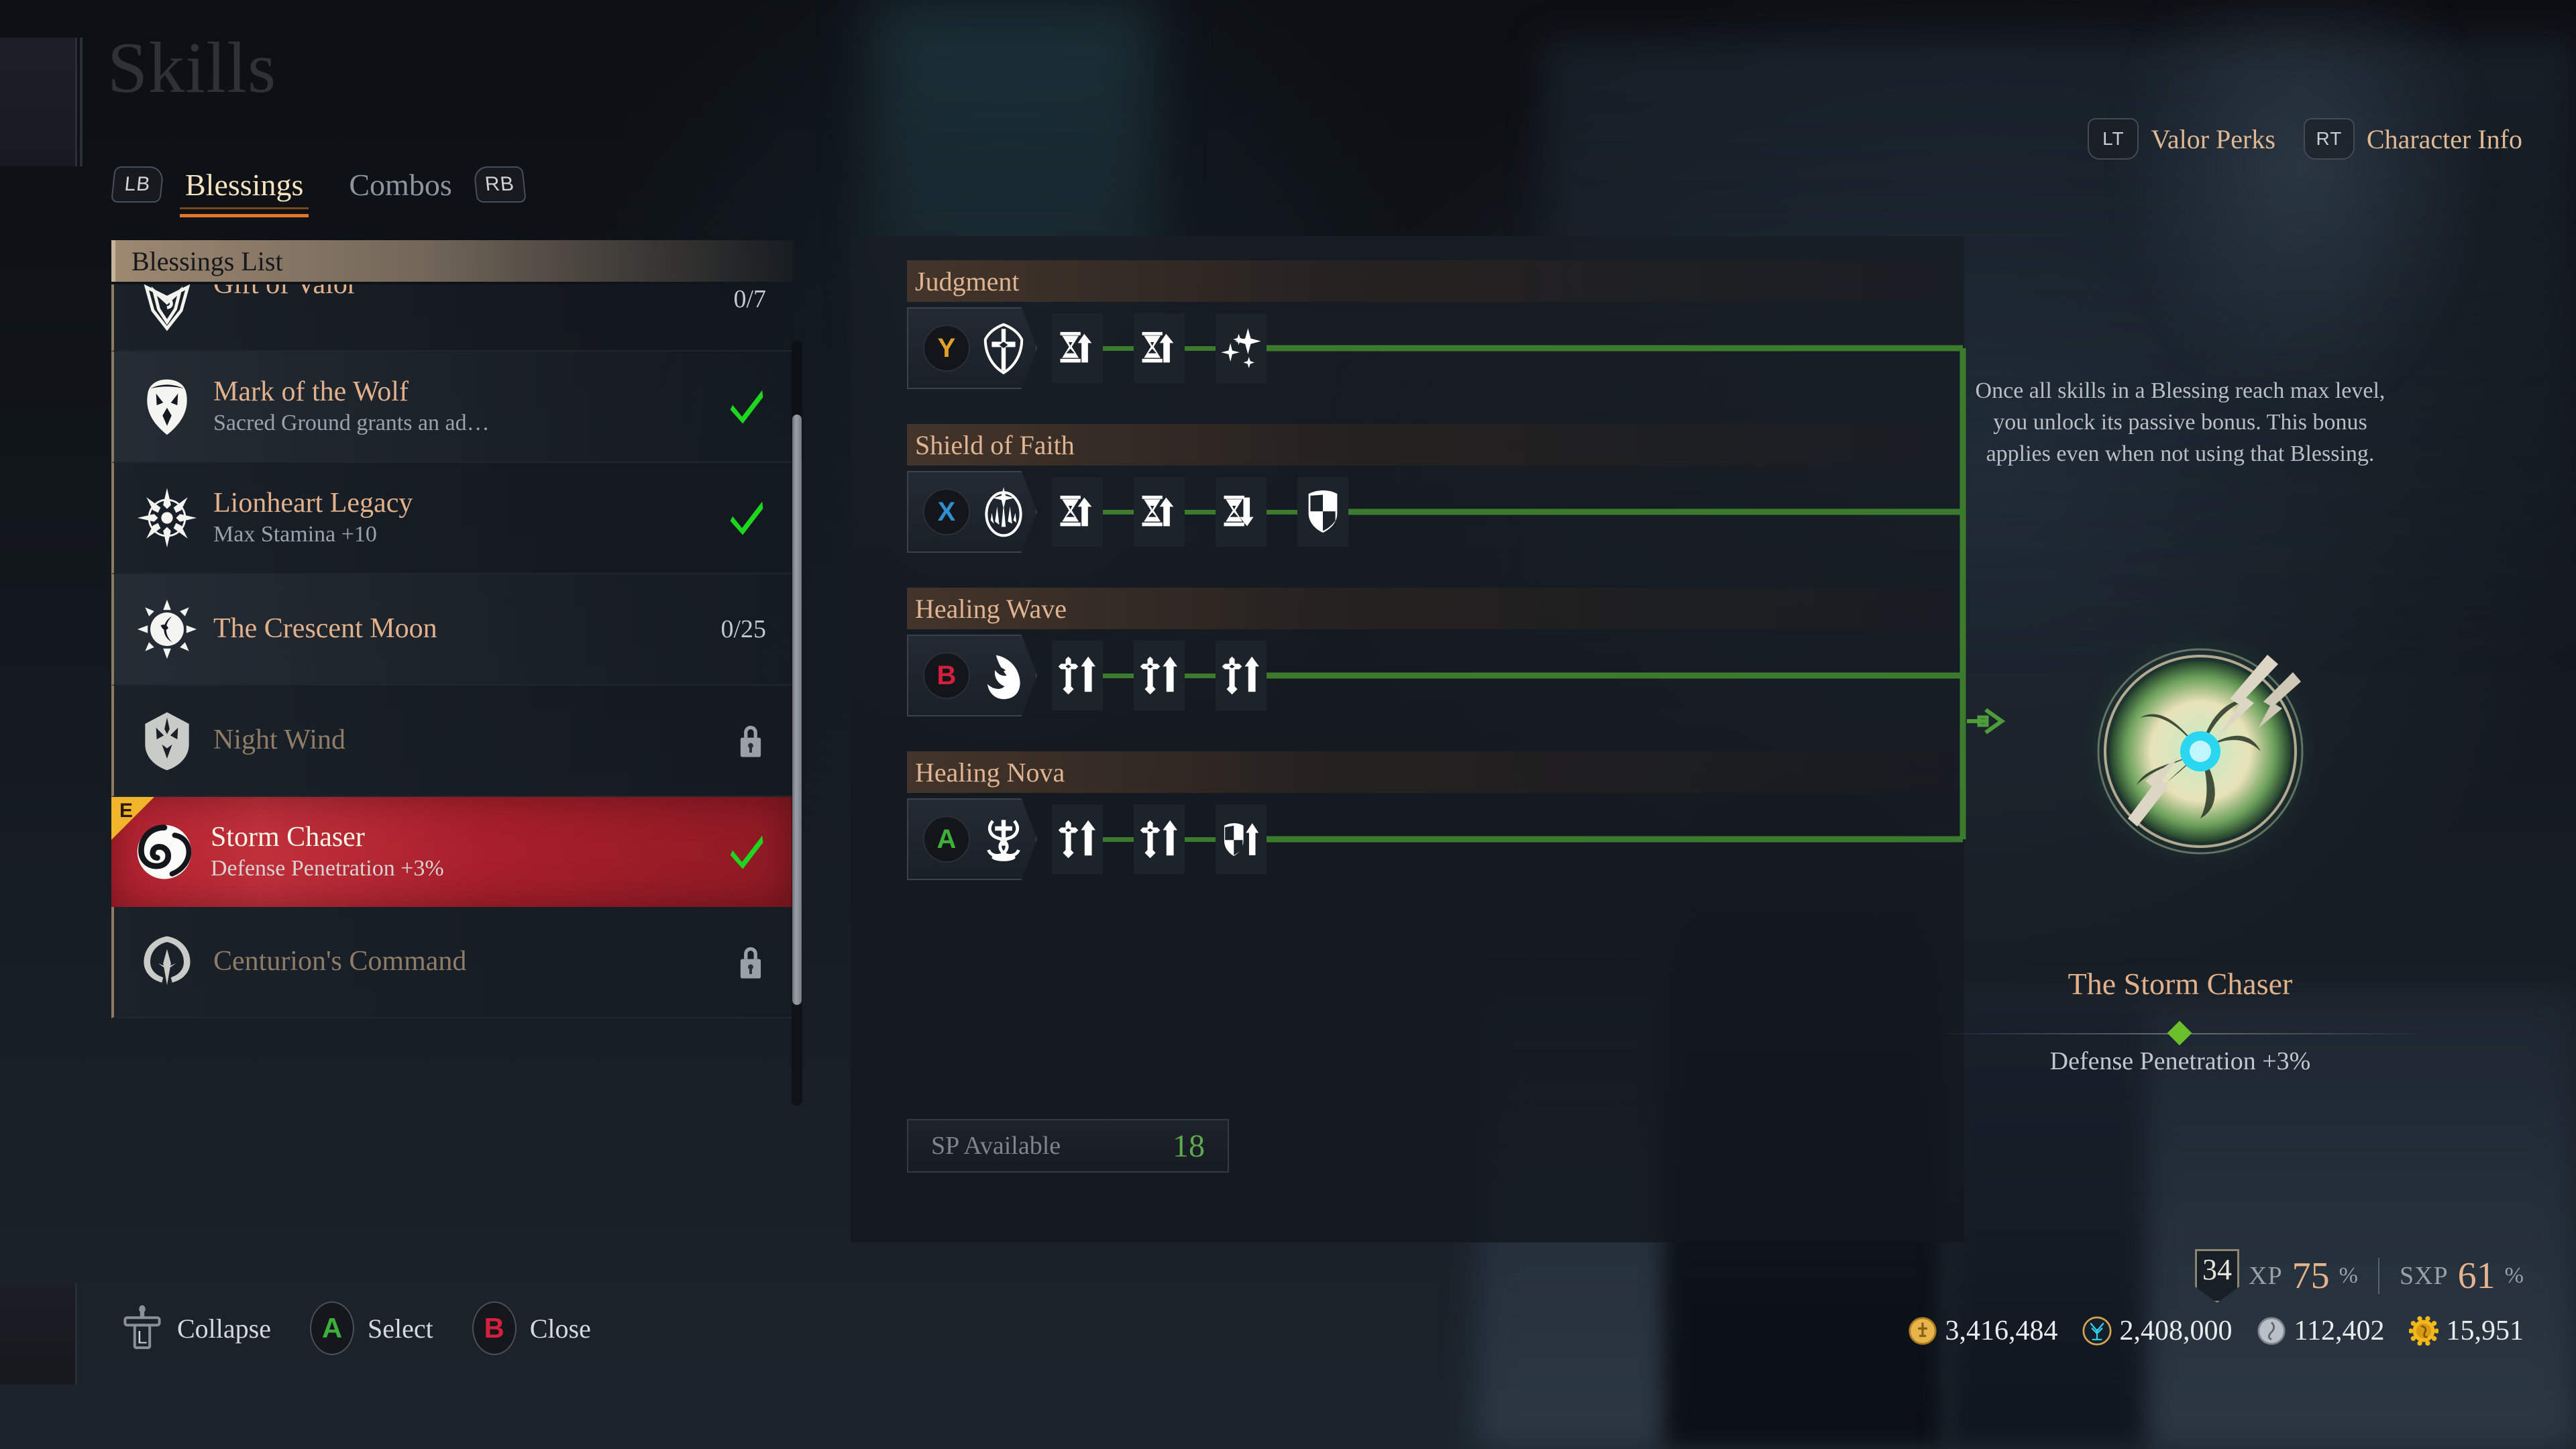 This screenshot has width=2576, height=1449. What do you see at coordinates (285, 292) in the screenshot?
I see `blessing-name: Gift of Valor` at bounding box center [285, 292].